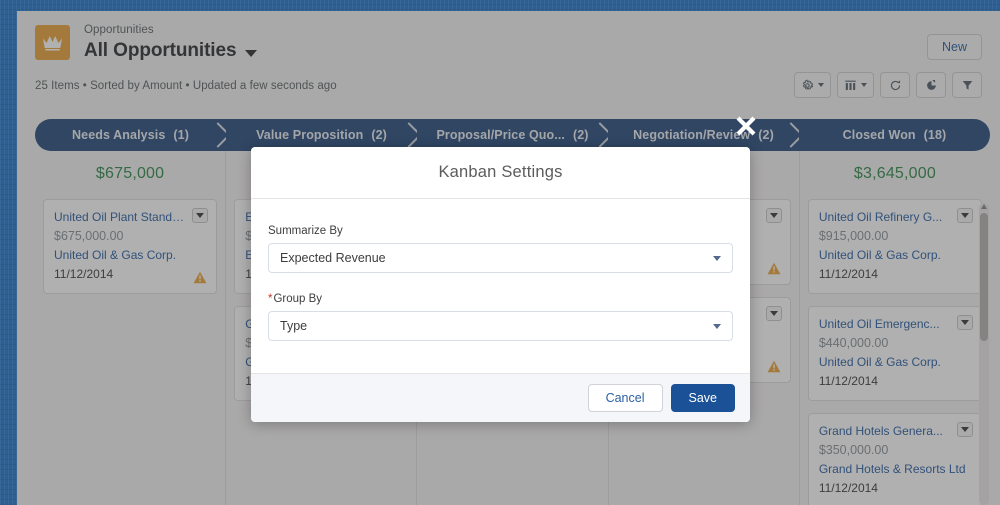 Image resolution: width=1000 pixels, height=505 pixels. What do you see at coordinates (853, 236) in the screenshot?
I see `card-amount: $915,000.00` at bounding box center [853, 236].